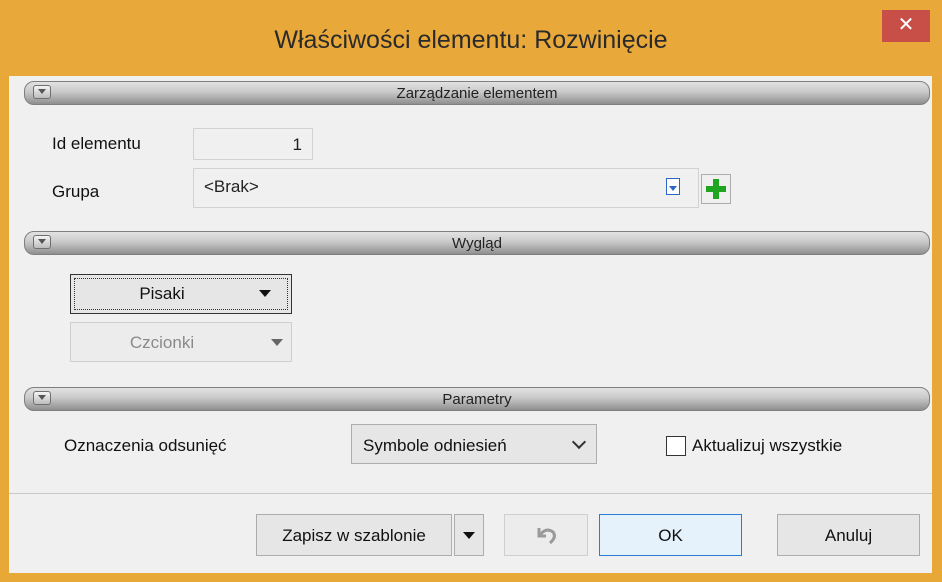 The width and height of the screenshot is (942, 582). I want to click on section-header-management: Zarządzanie elementem, so click(477, 93).